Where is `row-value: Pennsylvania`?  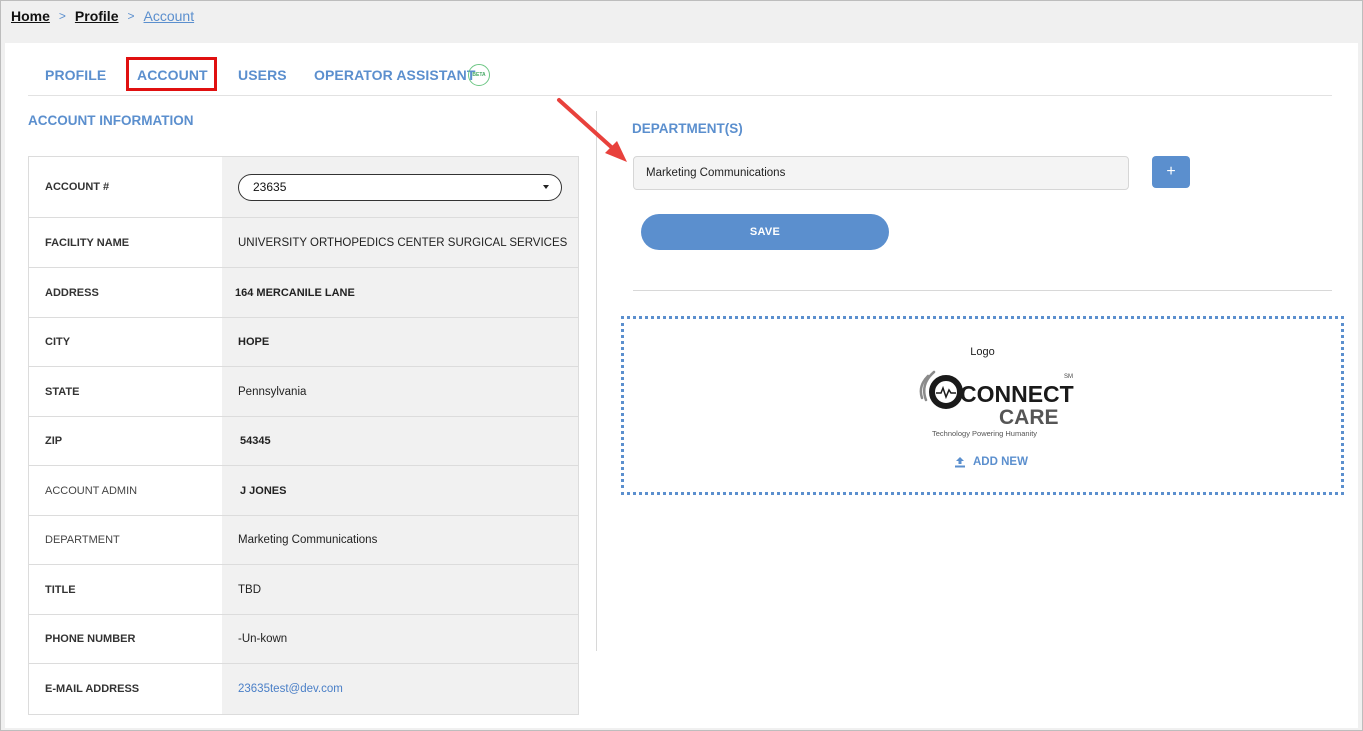
row-value: Pennsylvania is located at coordinates (400, 391).